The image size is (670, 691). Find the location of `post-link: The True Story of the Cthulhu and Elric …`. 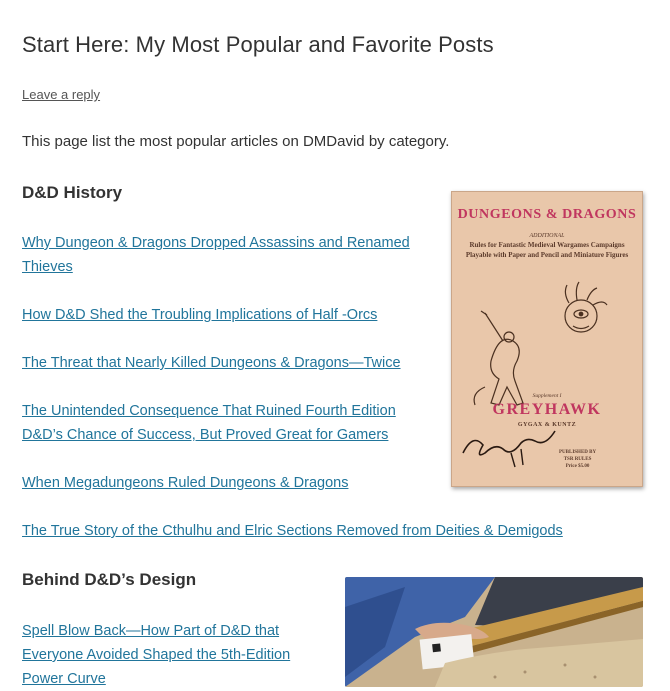

post-link: The True Story of the Cthulhu and Elric … is located at coordinates (322, 531).